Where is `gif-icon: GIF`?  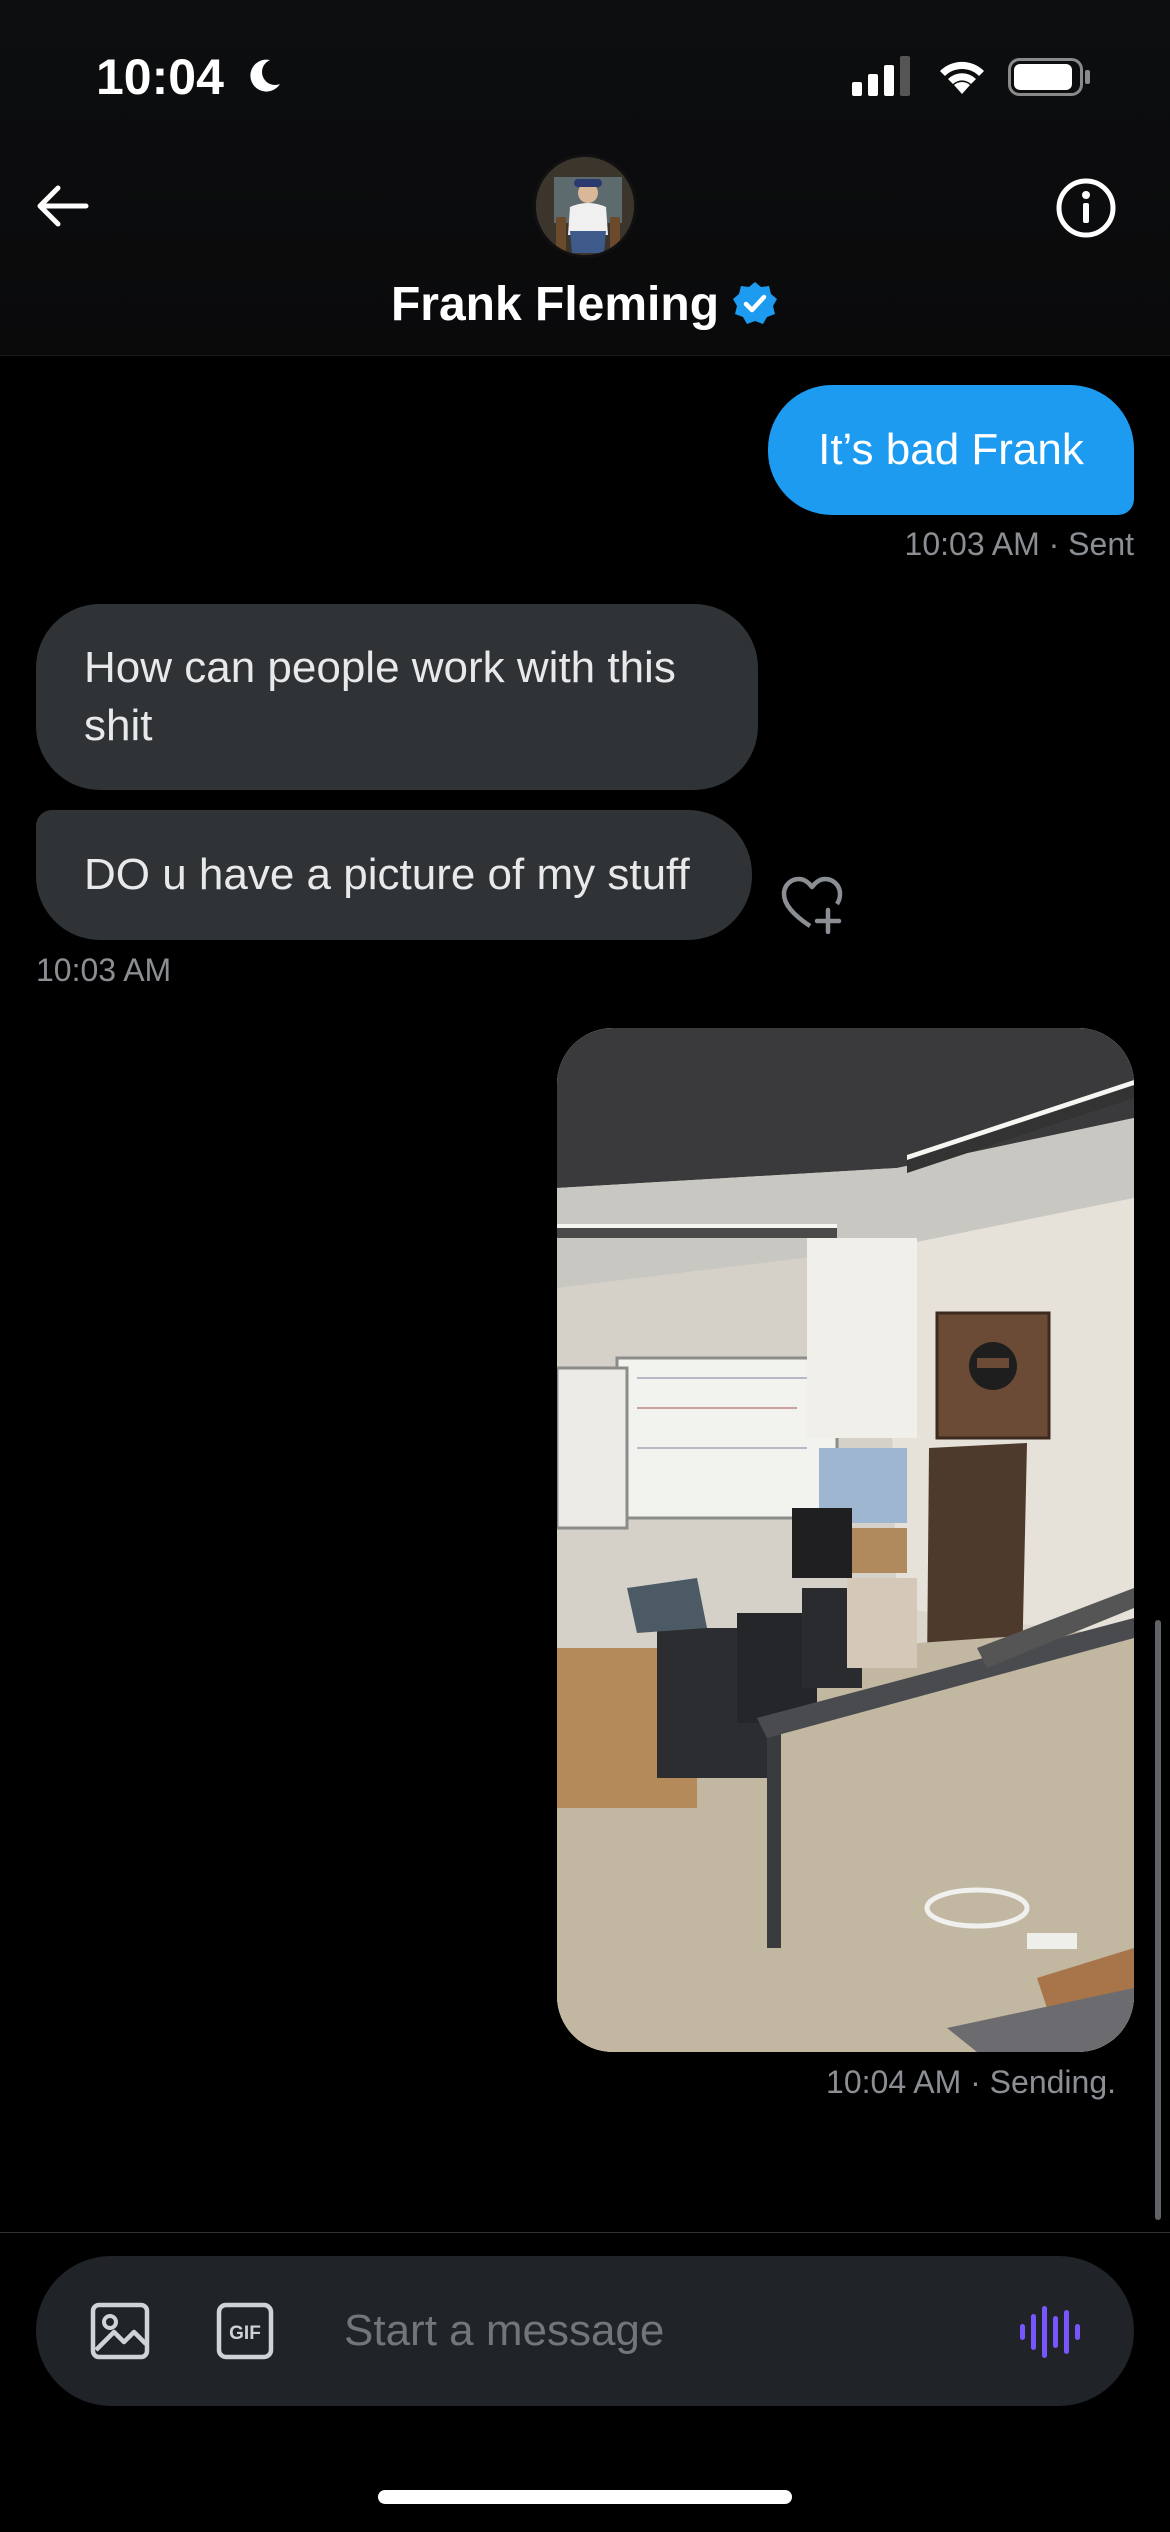 gif-icon: GIF is located at coordinates (245, 2331).